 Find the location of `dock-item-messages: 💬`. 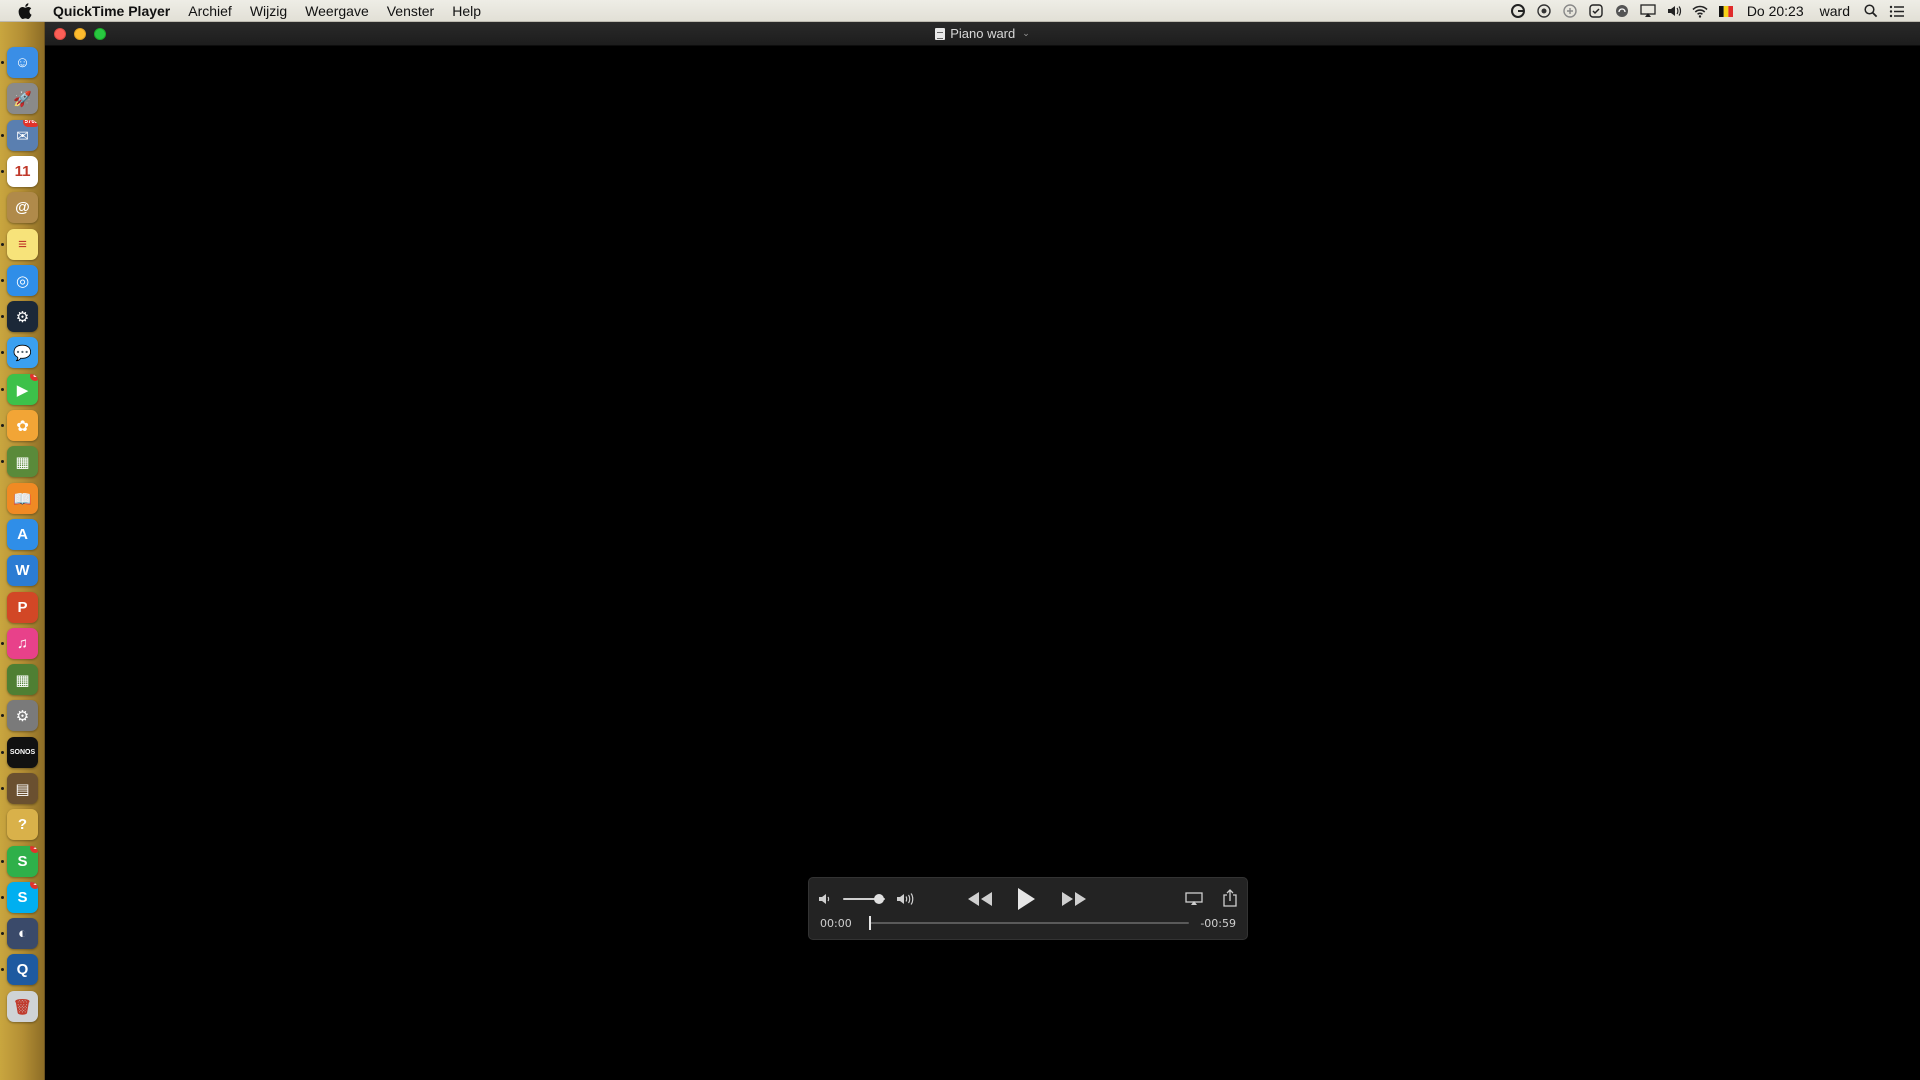

dock-item-messages: 💬 is located at coordinates (22, 352).